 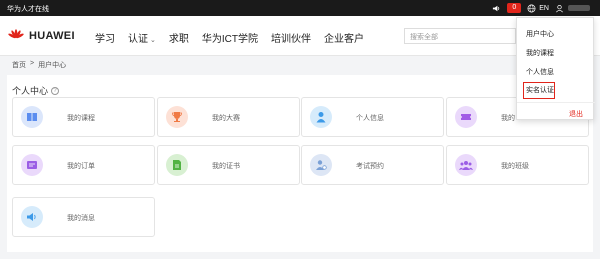 I want to click on logo-text: HUAWEI, so click(x=52, y=36).